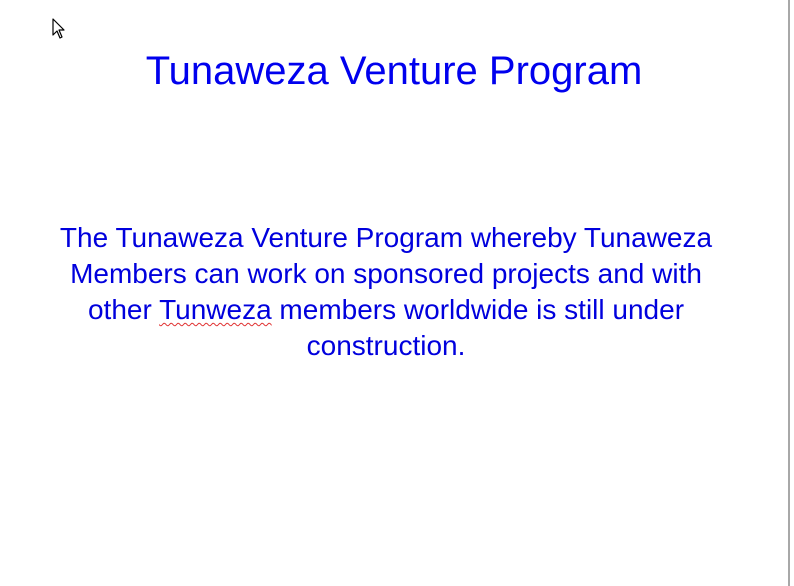 The height and width of the screenshot is (586, 794). What do you see at coordinates (215, 309) in the screenshot?
I see `misspelled-word: Tunweza` at bounding box center [215, 309].